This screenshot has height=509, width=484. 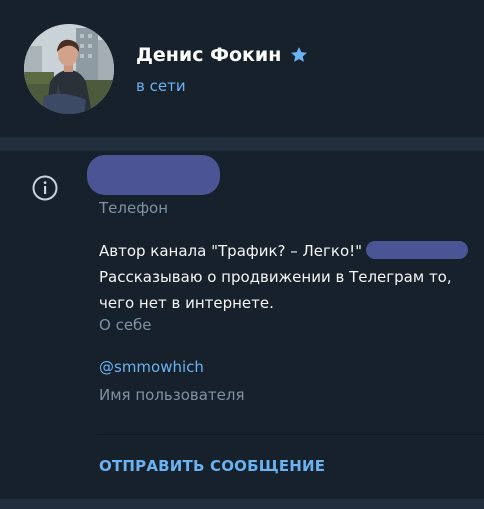 What do you see at coordinates (417, 250) in the screenshot?
I see `bio-link-redacted` at bounding box center [417, 250].